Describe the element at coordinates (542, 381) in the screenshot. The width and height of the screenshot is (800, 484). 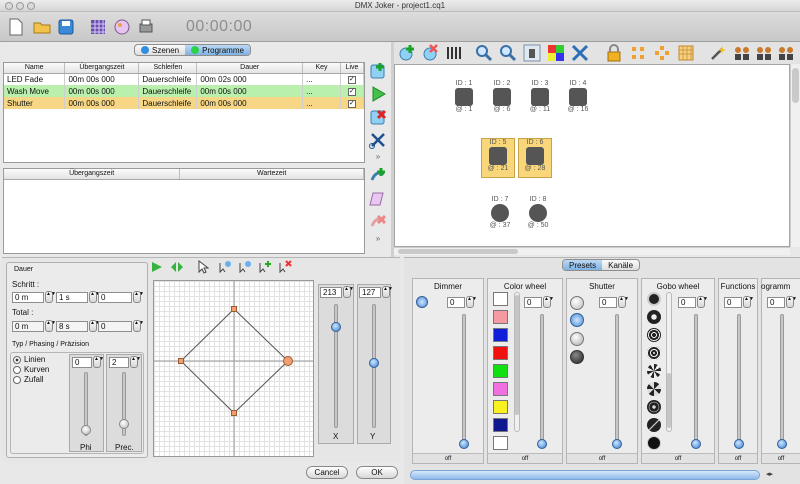
I see `color-wheel-slider-track` at that location.